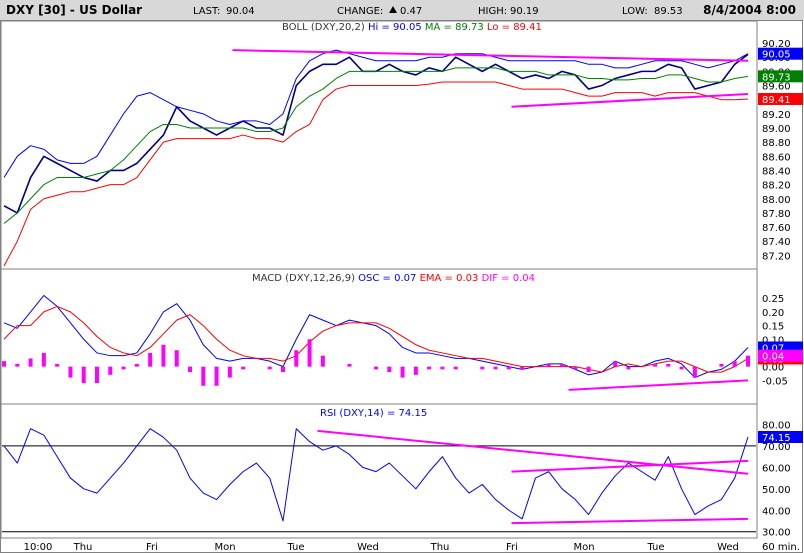 The height and width of the screenshot is (553, 804). Describe the element at coordinates (527, 27) in the screenshot. I see `price-caption-lo-value: 89.41` at that location.